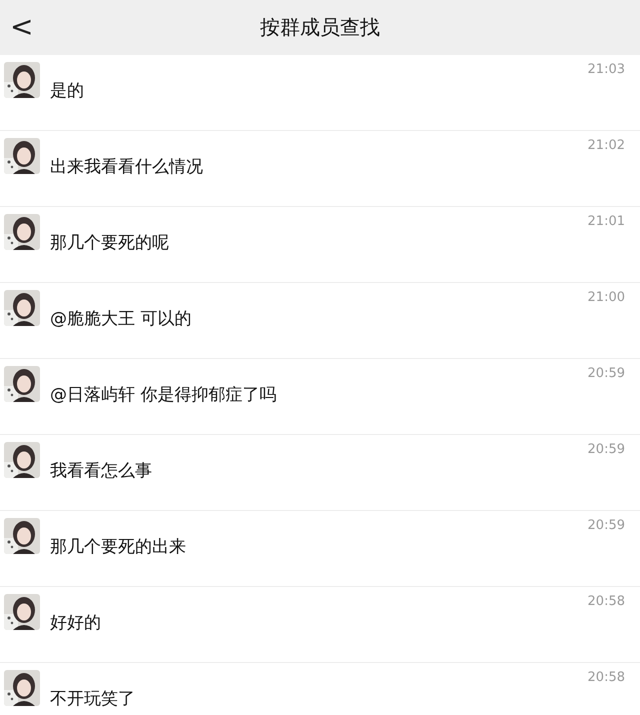 The width and height of the screenshot is (640, 715). What do you see at coordinates (121, 319) in the screenshot?
I see `message-text: @脆脆大王 可以的` at bounding box center [121, 319].